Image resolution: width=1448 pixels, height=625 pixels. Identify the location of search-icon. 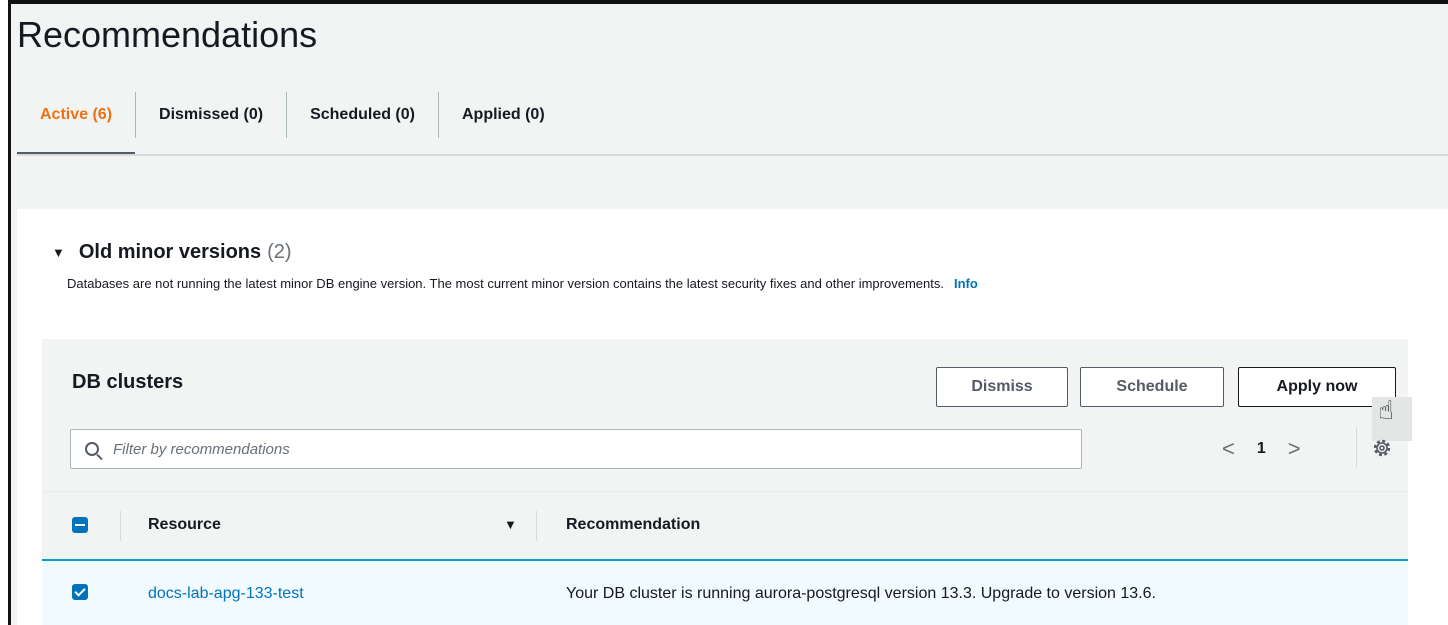
(92, 449).